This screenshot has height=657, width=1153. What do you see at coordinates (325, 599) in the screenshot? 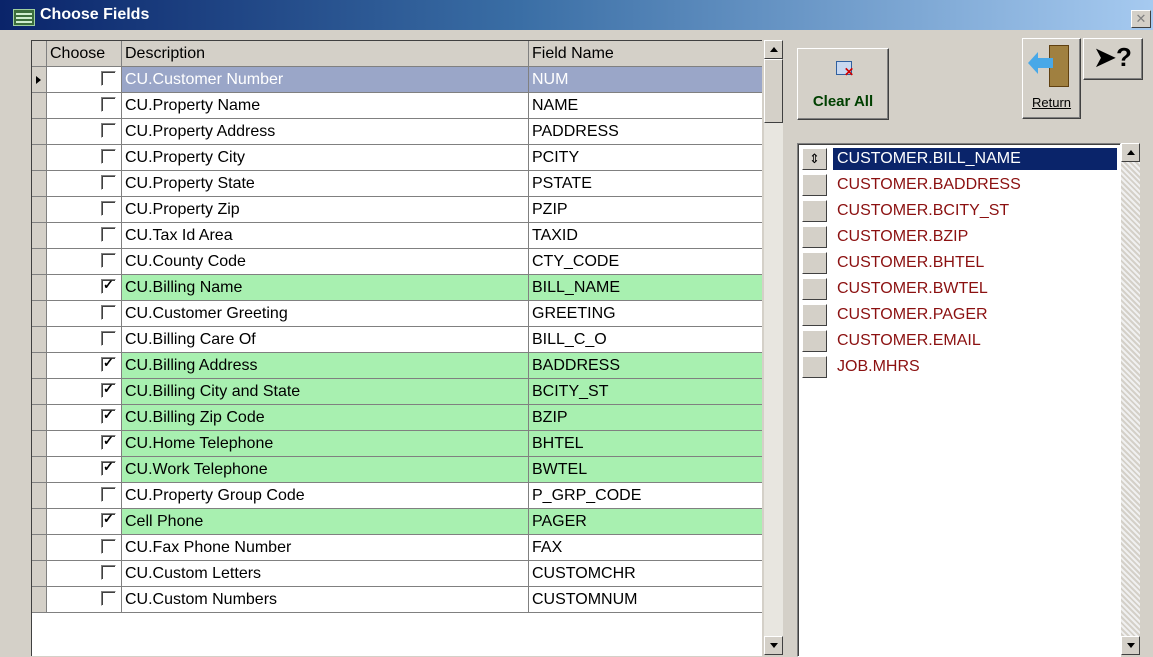
I see `description-cell: CU.Custom Numbers` at bounding box center [325, 599].